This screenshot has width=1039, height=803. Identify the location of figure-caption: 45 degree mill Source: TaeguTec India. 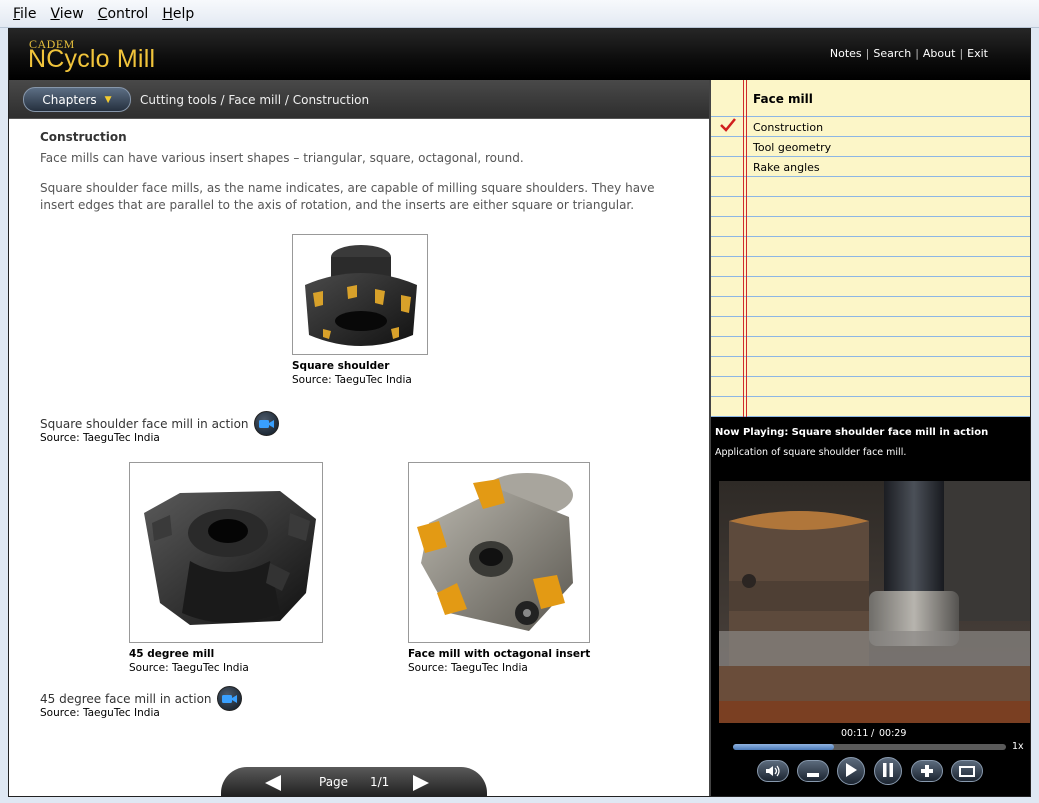
(189, 661).